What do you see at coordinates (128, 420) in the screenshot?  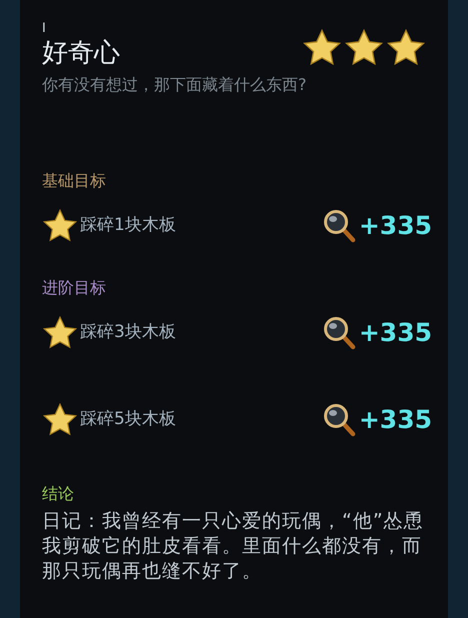 I see `goal-label: 踩碎5块木板` at bounding box center [128, 420].